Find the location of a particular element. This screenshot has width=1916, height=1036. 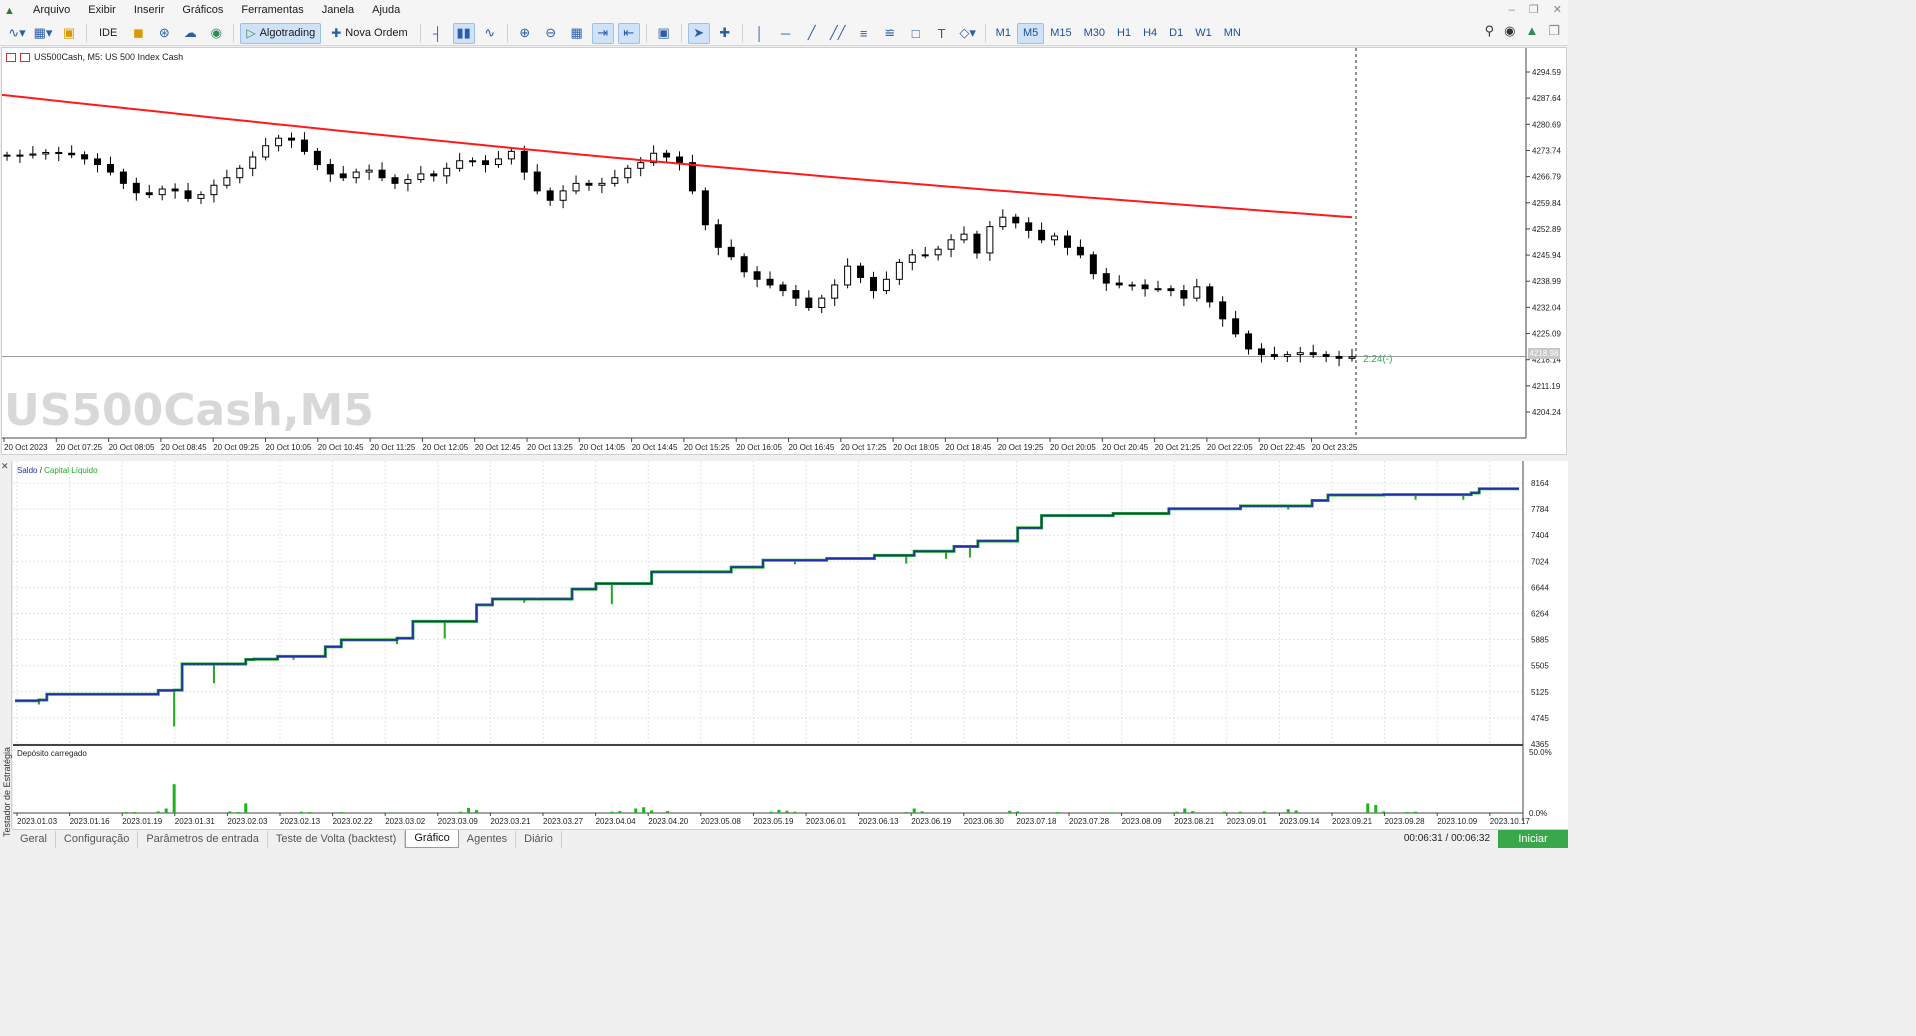

cursor-icon: ➤ is located at coordinates (698, 33).